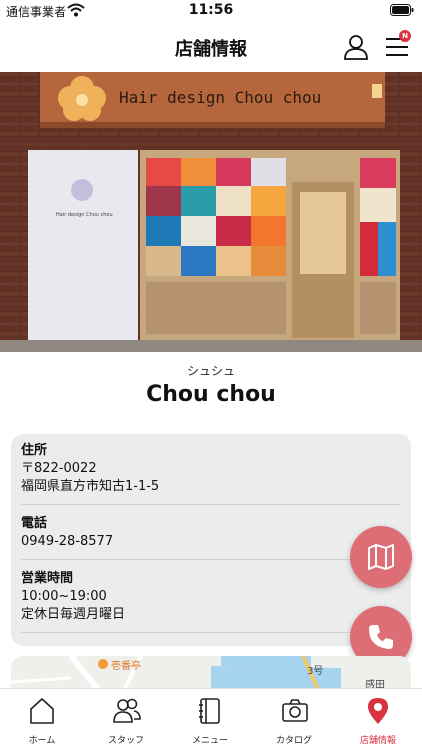 The width and height of the screenshot is (422, 750). What do you see at coordinates (59, 468) in the screenshot?
I see `postal-code: 〒822-0022` at bounding box center [59, 468].